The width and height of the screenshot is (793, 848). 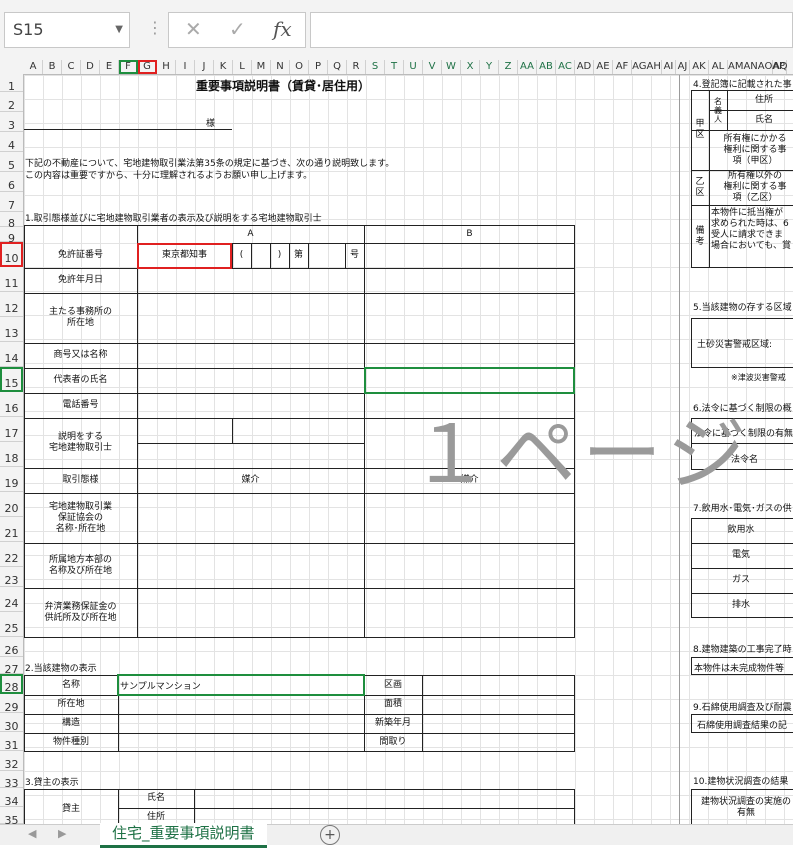 I want to click on row-header: 15, so click(x=11, y=379).